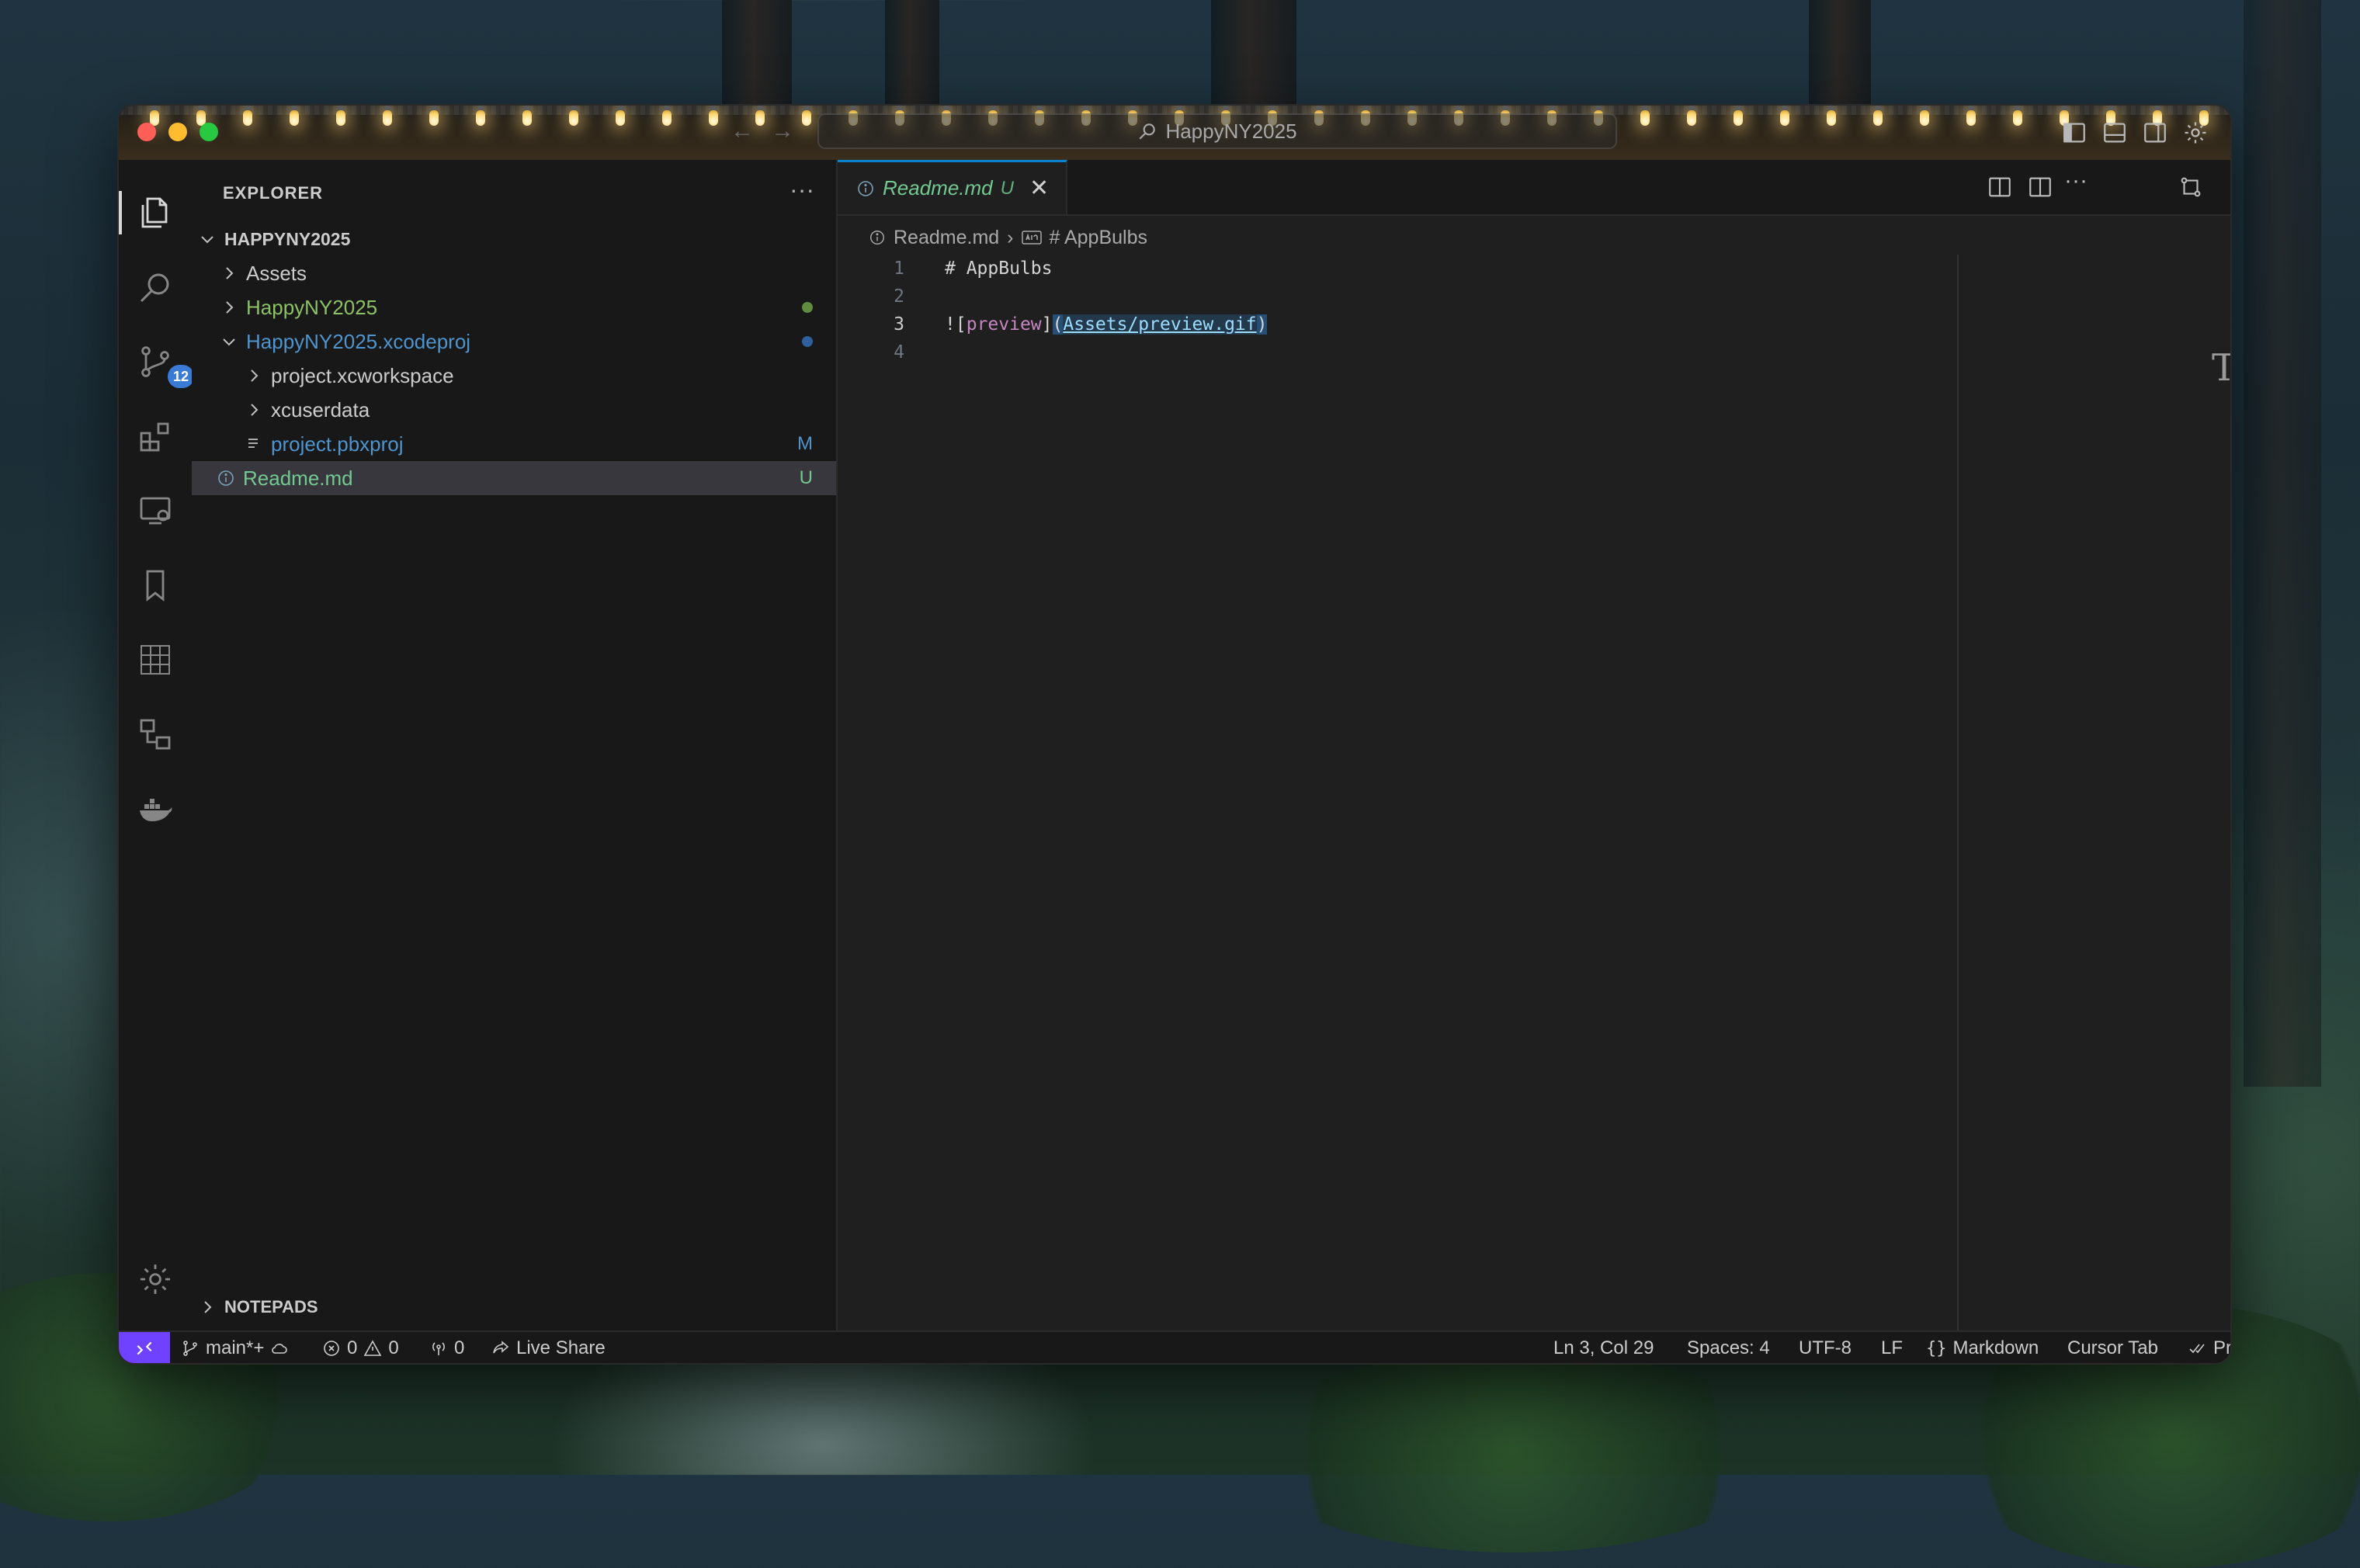 The image size is (2360, 1568). What do you see at coordinates (155, 1279) in the screenshot?
I see `manage-gear-icon` at bounding box center [155, 1279].